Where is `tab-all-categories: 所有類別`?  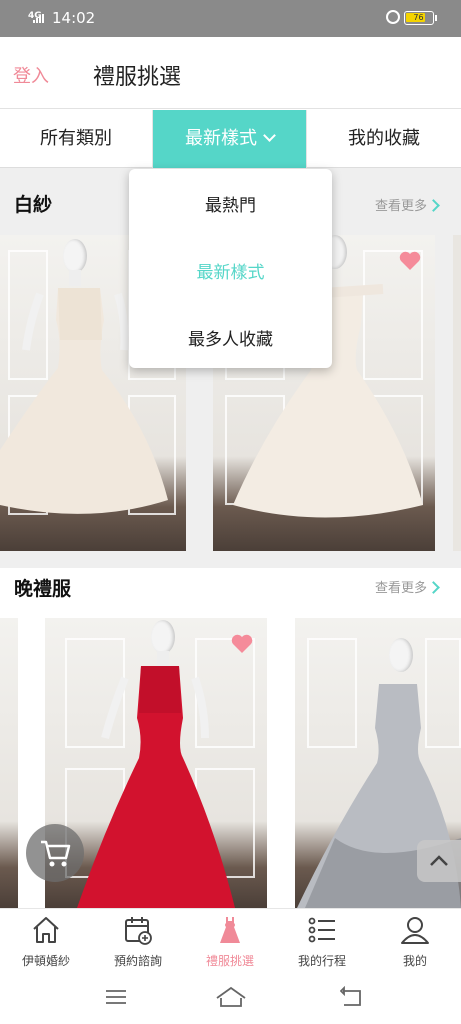 tab-all-categories: 所有類別 is located at coordinates (76, 139).